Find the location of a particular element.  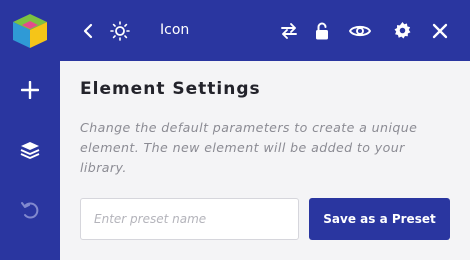

lightbulb-icon is located at coordinates (120, 30).